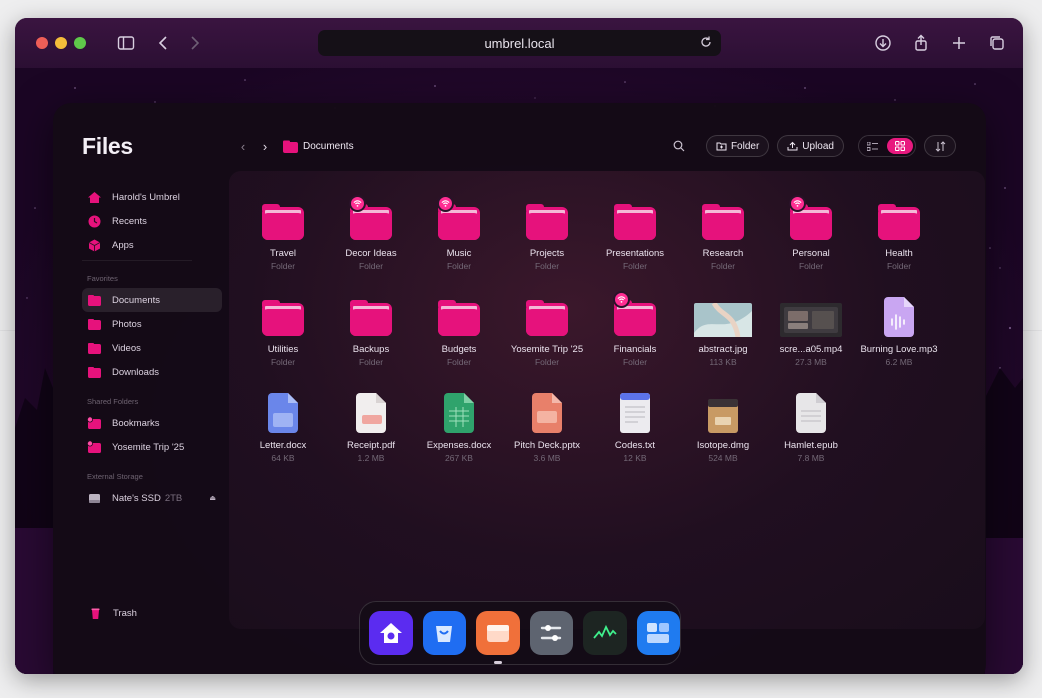  I want to click on file-tile: Personal Folder, so click(811, 233).